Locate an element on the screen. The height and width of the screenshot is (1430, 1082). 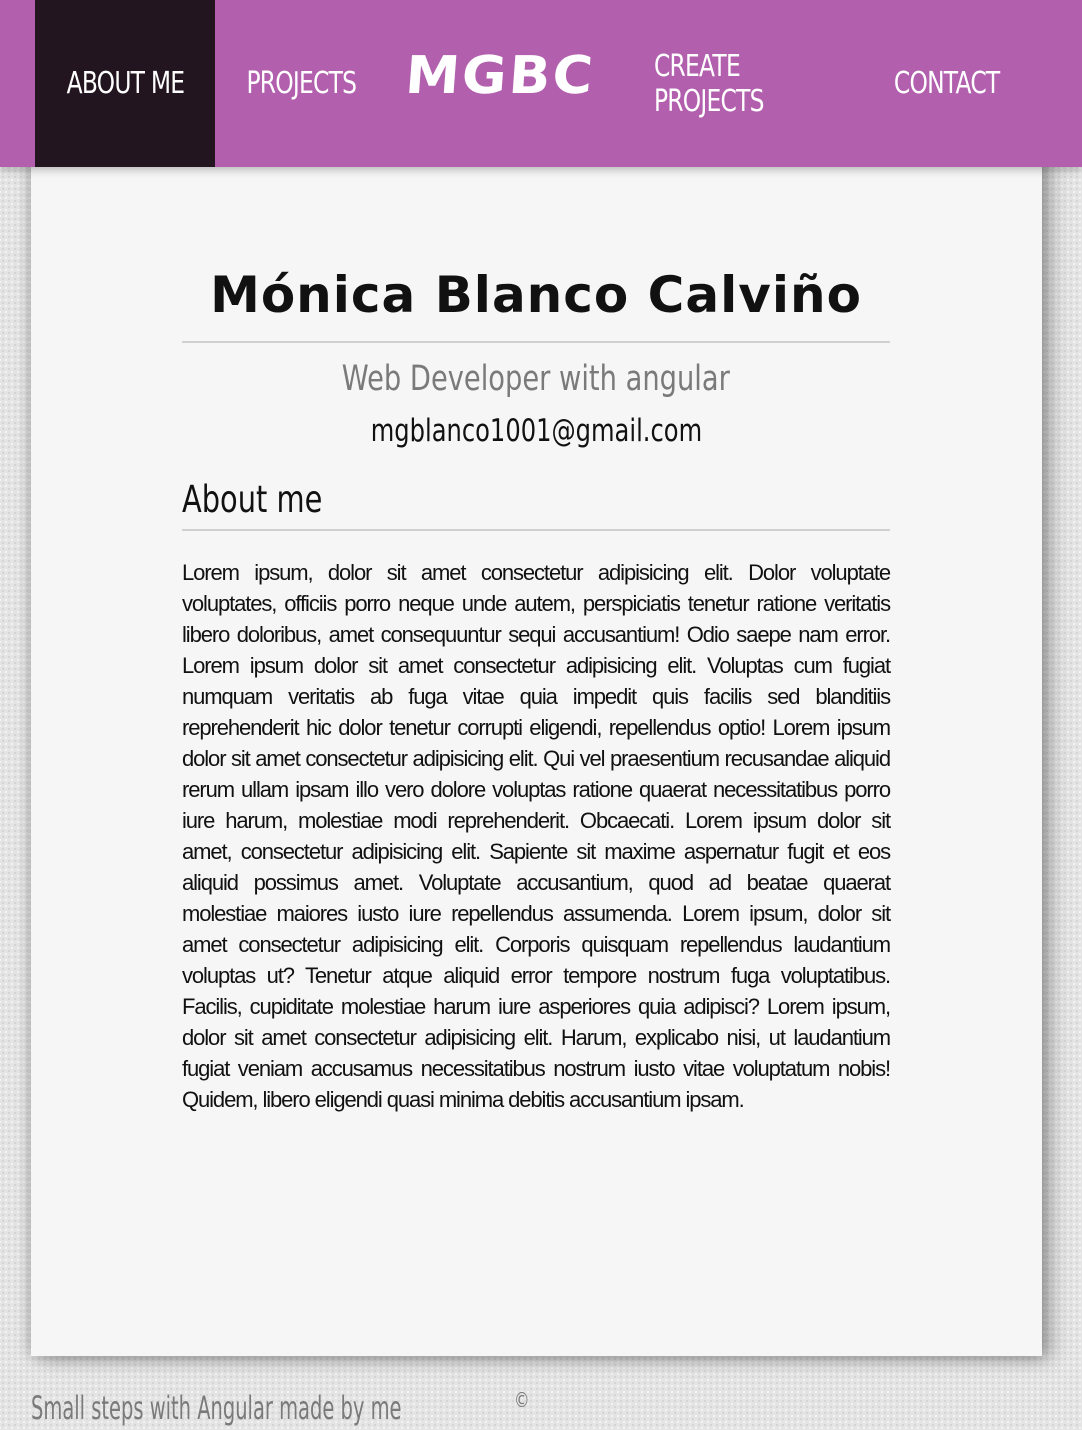
profile-role: Web Developer with angular is located at coordinates (536, 379).